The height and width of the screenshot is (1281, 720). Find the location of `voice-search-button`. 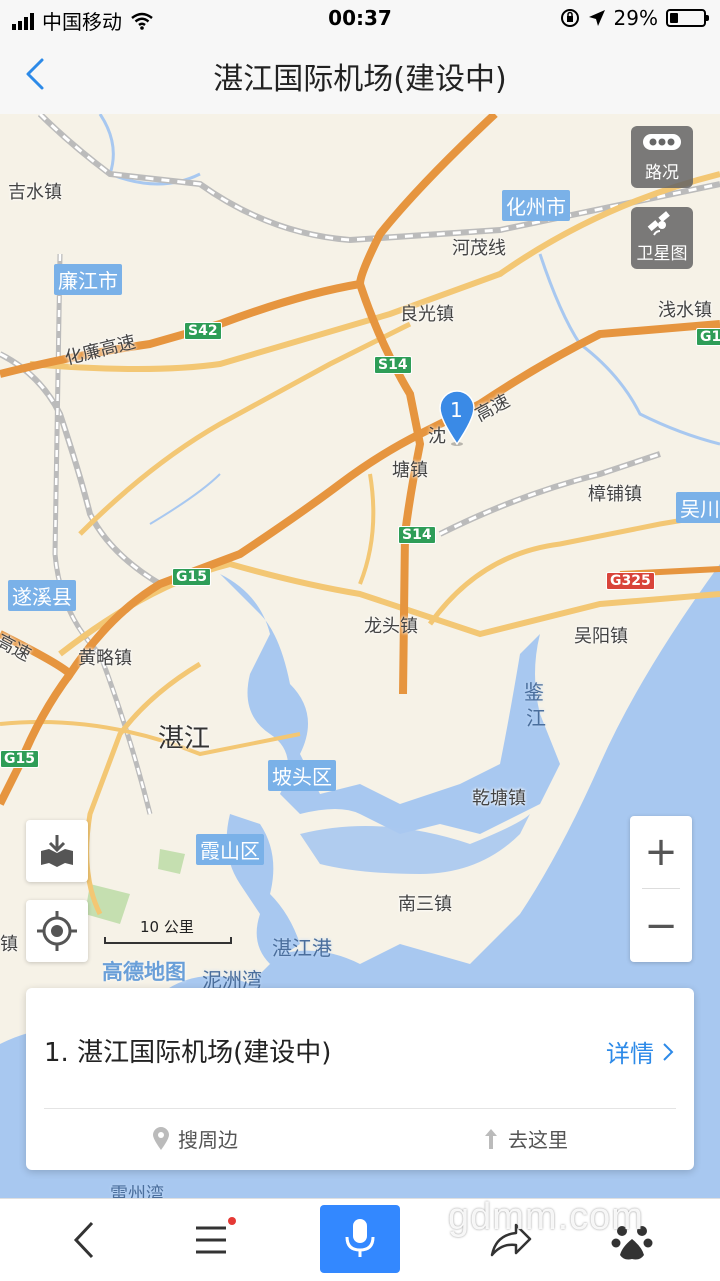

voice-search-button is located at coordinates (360, 1239).